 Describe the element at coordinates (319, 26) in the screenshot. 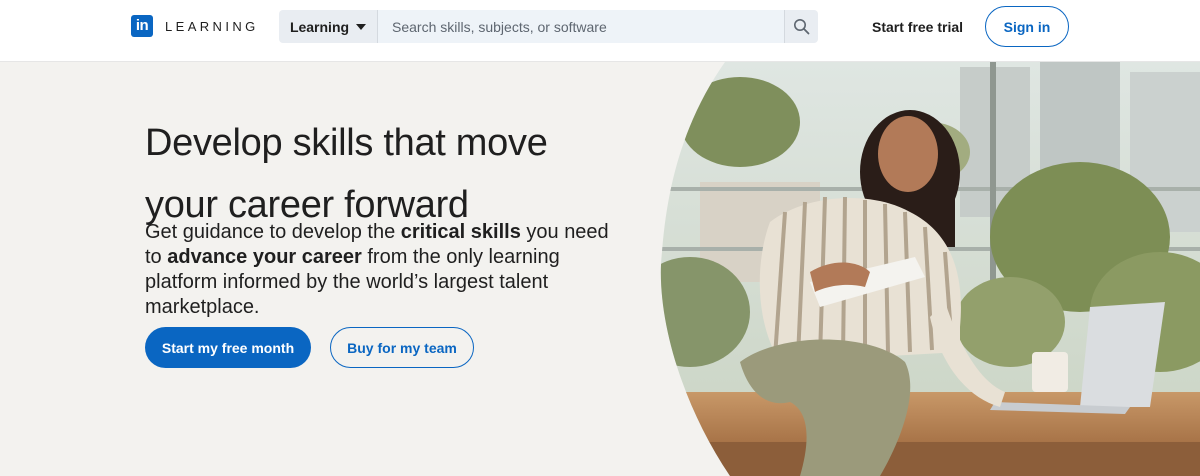

I see `search-scope-label: Learning` at that location.